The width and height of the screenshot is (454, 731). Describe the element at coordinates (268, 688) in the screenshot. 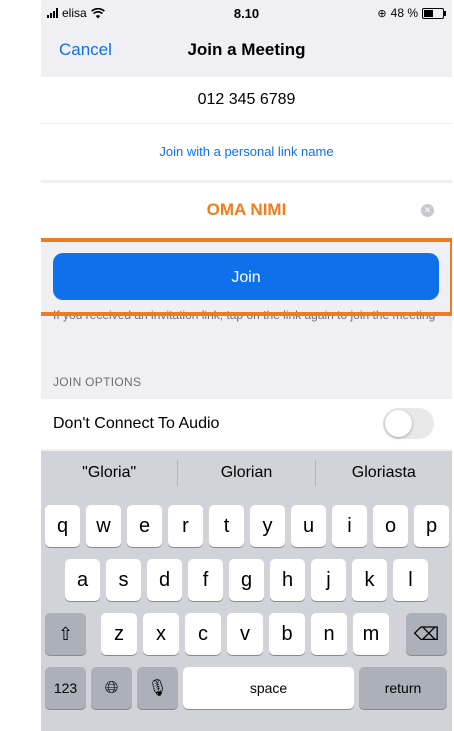

I see `space-key: space` at that location.